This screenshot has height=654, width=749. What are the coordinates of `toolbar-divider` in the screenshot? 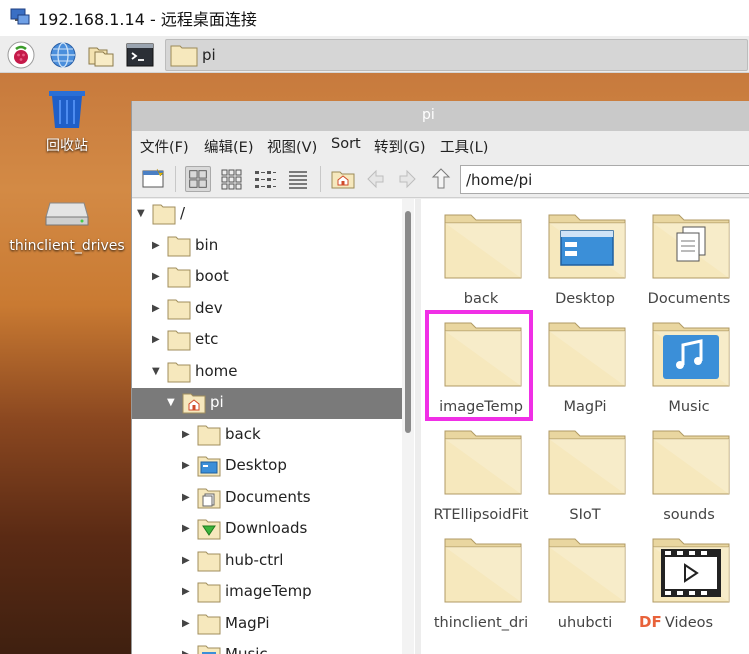 It's located at (175, 179).